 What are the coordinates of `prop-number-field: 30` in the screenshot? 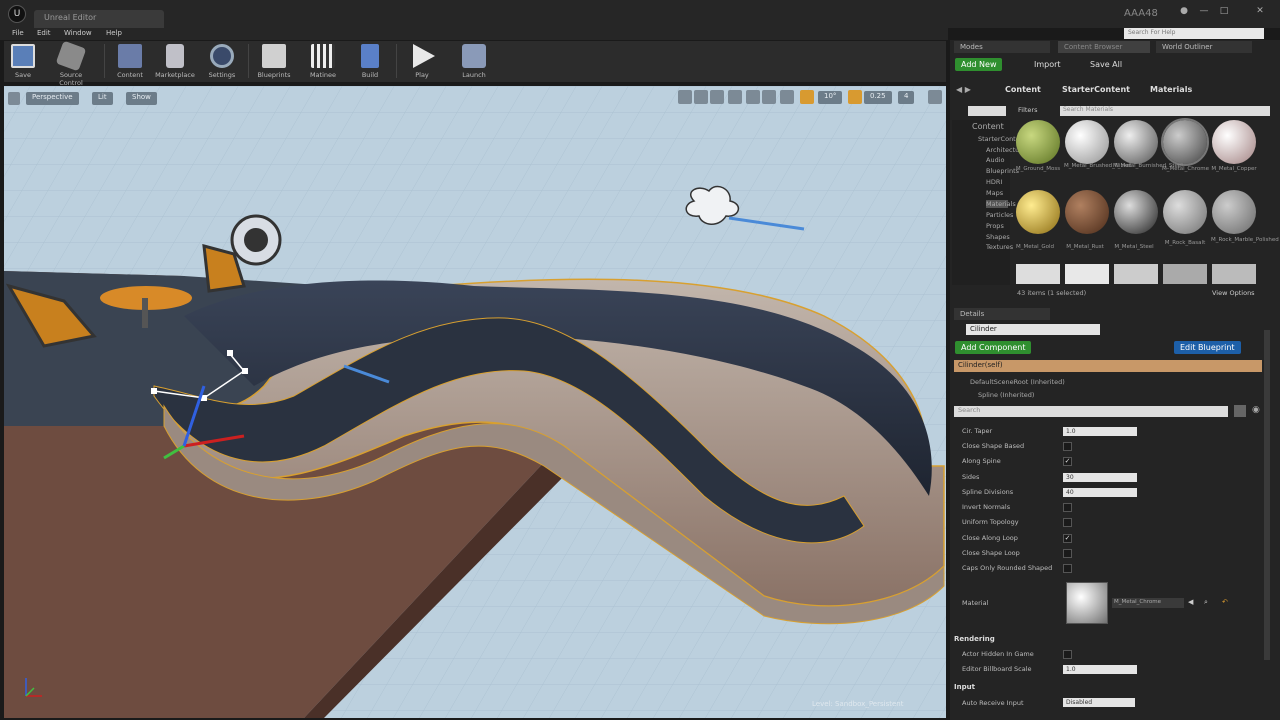 It's located at (1100, 477).